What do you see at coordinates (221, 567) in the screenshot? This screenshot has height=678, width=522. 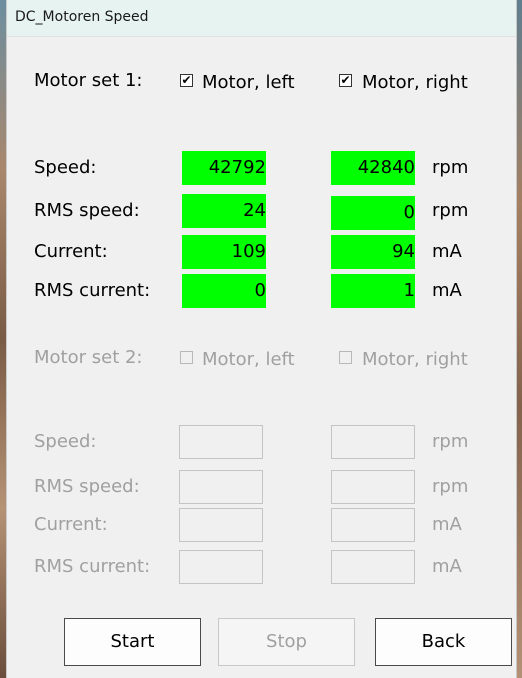 I see `set2-rms-current-left-value` at bounding box center [221, 567].